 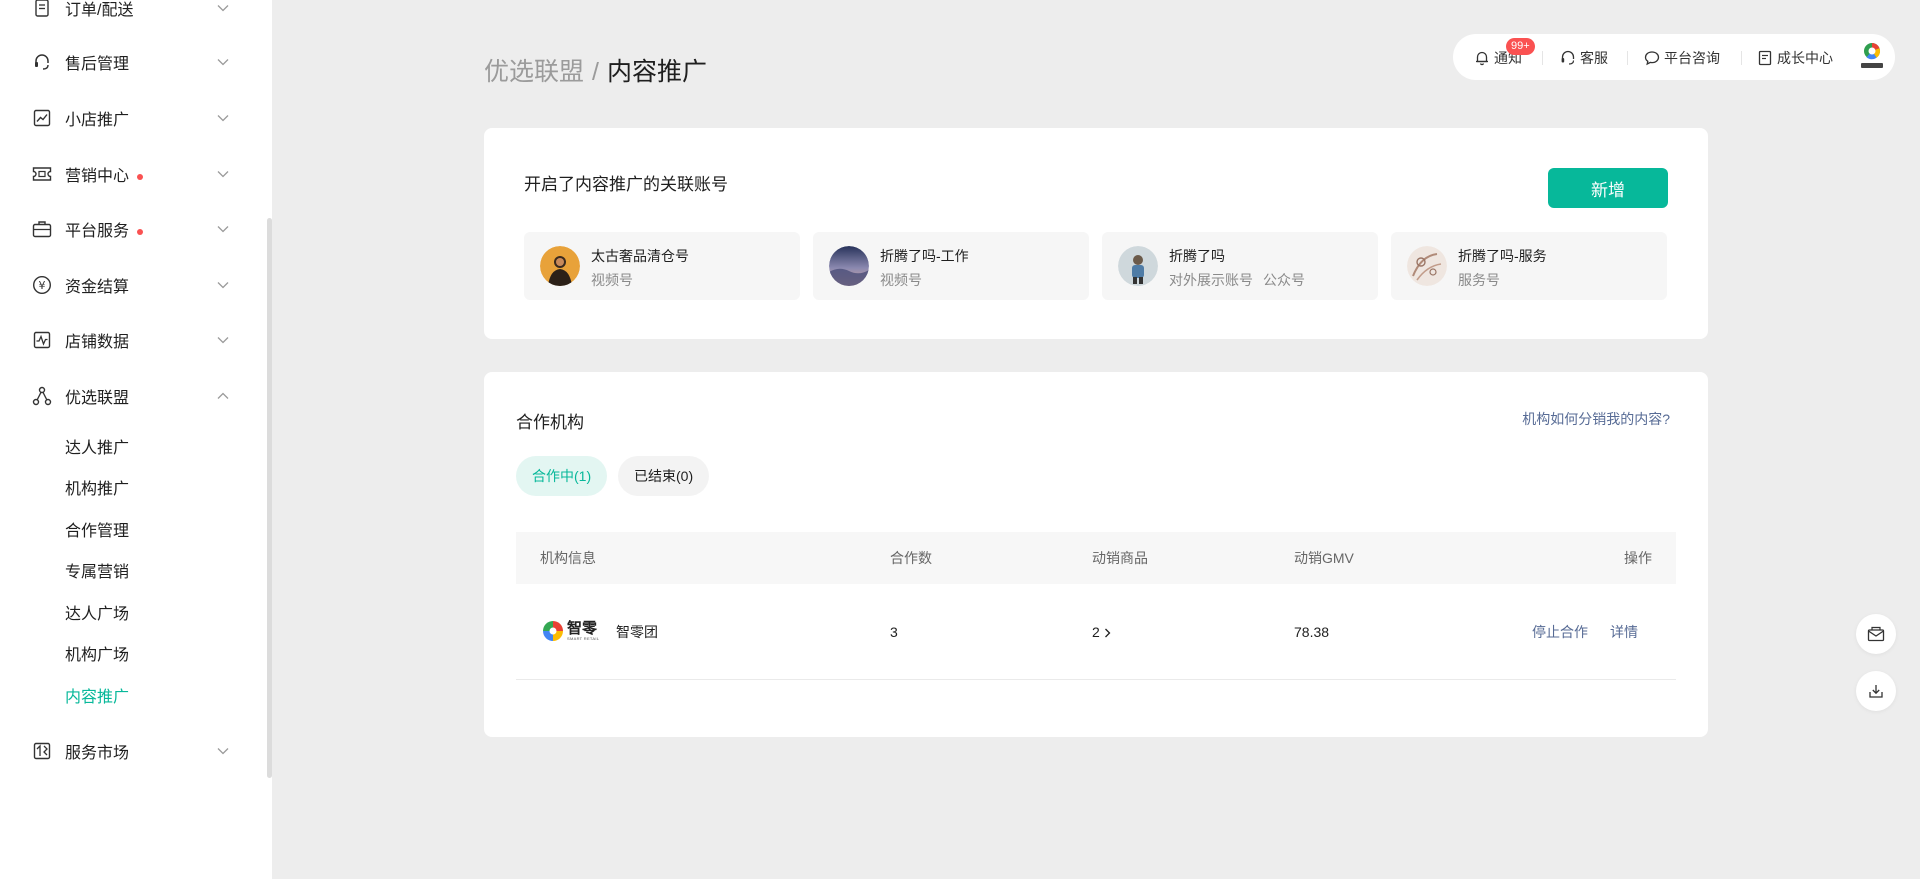 I want to click on breadcrumb-parent: 优选联盟, so click(x=534, y=72).